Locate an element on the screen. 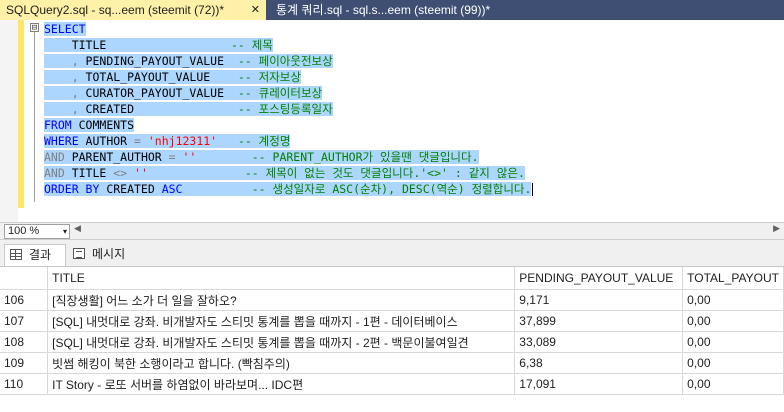 The height and width of the screenshot is (412, 784). code-token: -- 포스팅등록일자 is located at coordinates (285, 109).